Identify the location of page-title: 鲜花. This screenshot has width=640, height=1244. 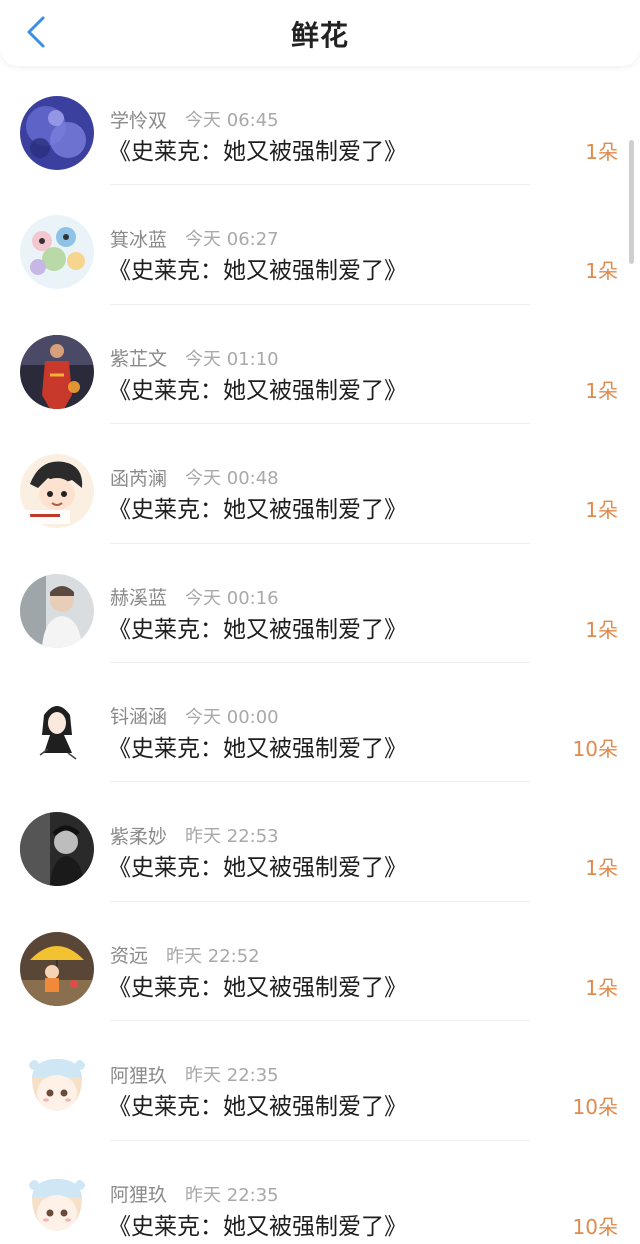
(319, 35).